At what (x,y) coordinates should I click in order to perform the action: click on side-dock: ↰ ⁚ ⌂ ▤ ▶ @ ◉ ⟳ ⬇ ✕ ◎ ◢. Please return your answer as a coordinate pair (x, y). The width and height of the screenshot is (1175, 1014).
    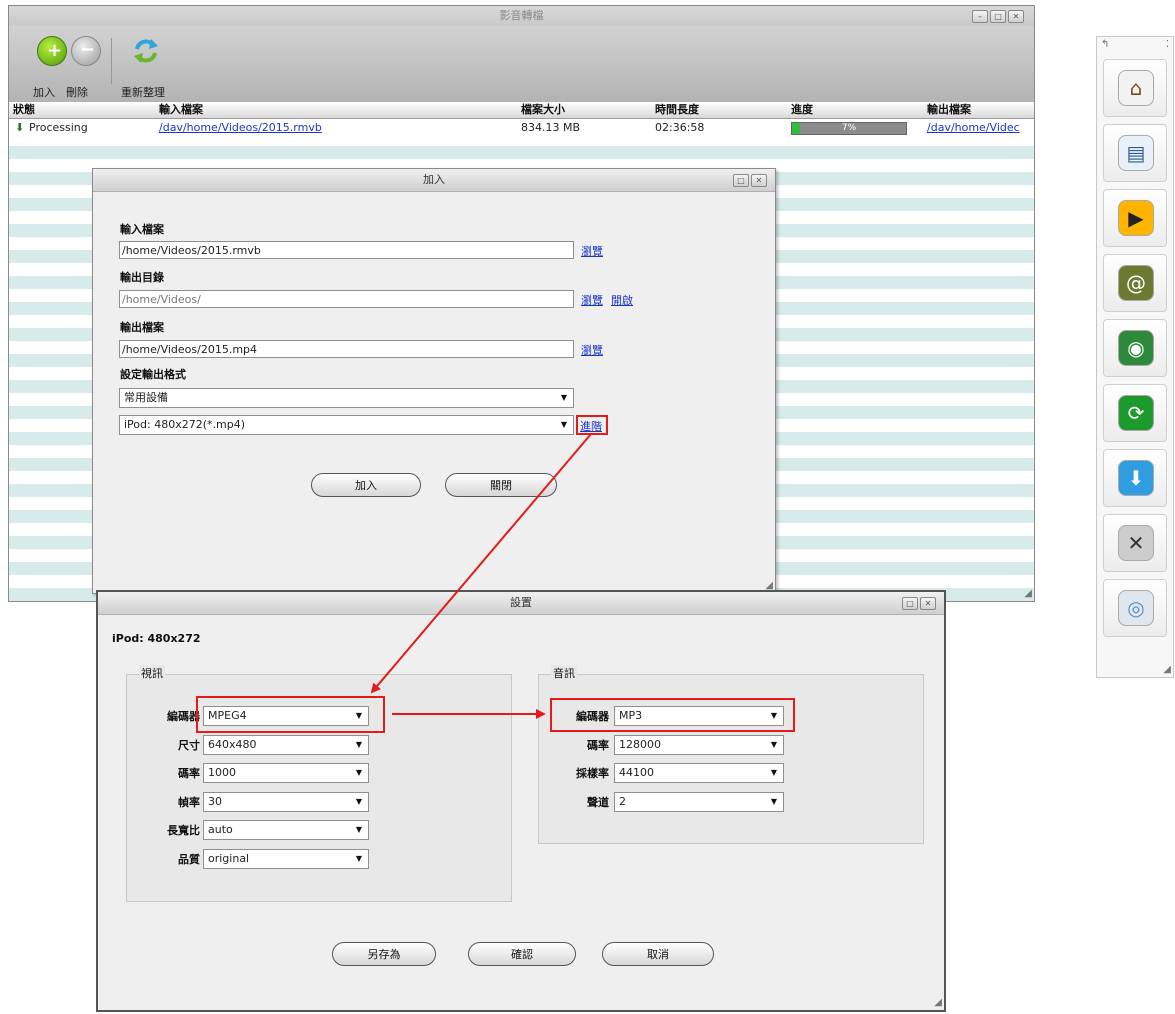
    Looking at the image, I should click on (1135, 357).